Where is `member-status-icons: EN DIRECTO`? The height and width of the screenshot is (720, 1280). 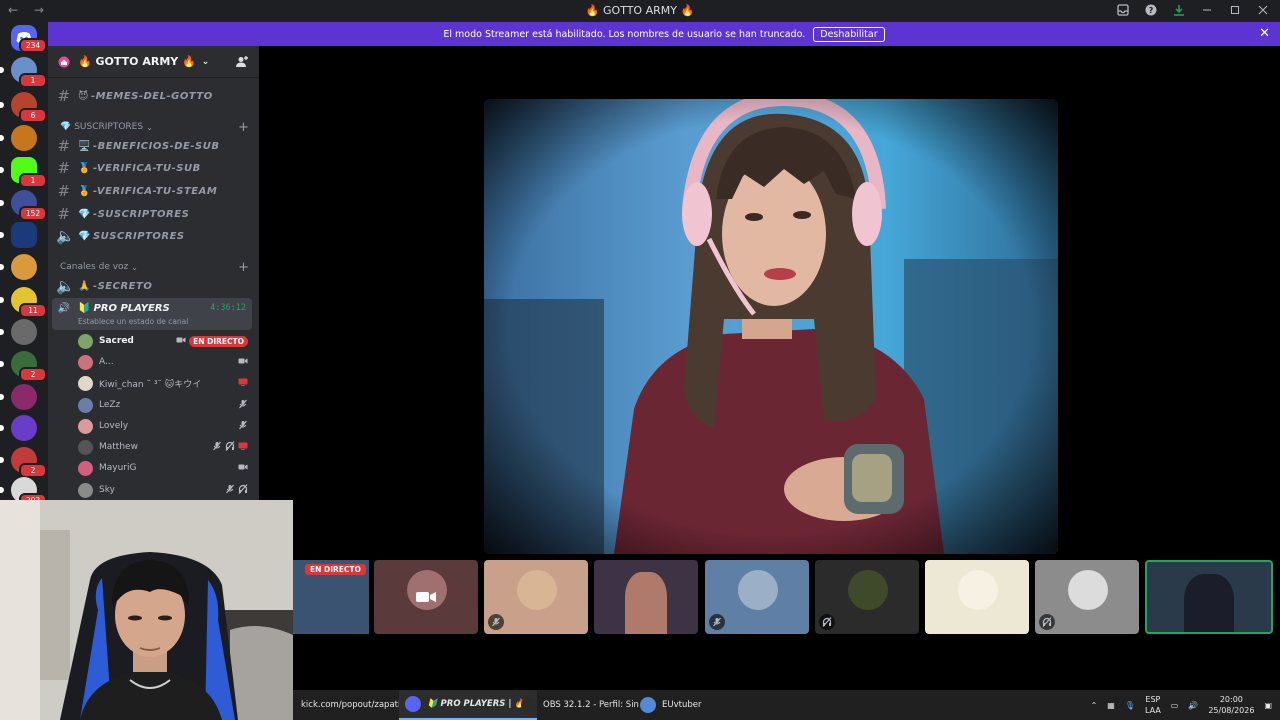 member-status-icons: EN DIRECTO is located at coordinates (212, 341).